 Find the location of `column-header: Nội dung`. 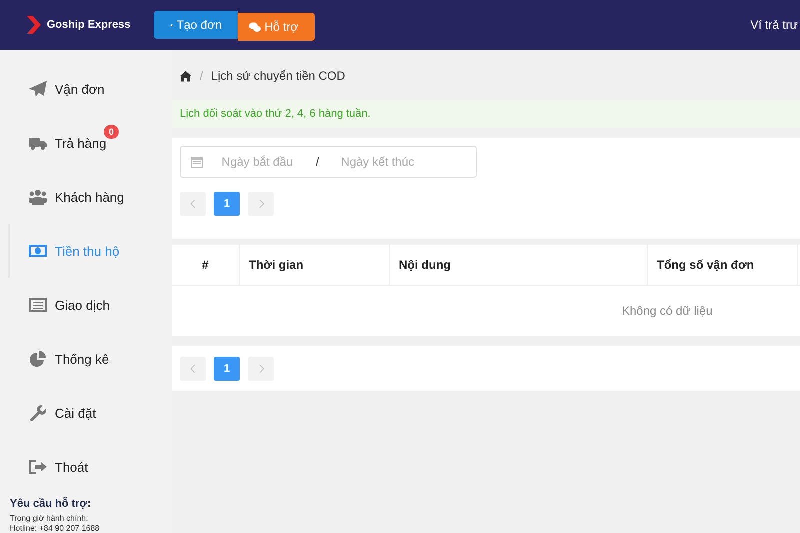

column-header: Nội dung is located at coordinates (519, 265).